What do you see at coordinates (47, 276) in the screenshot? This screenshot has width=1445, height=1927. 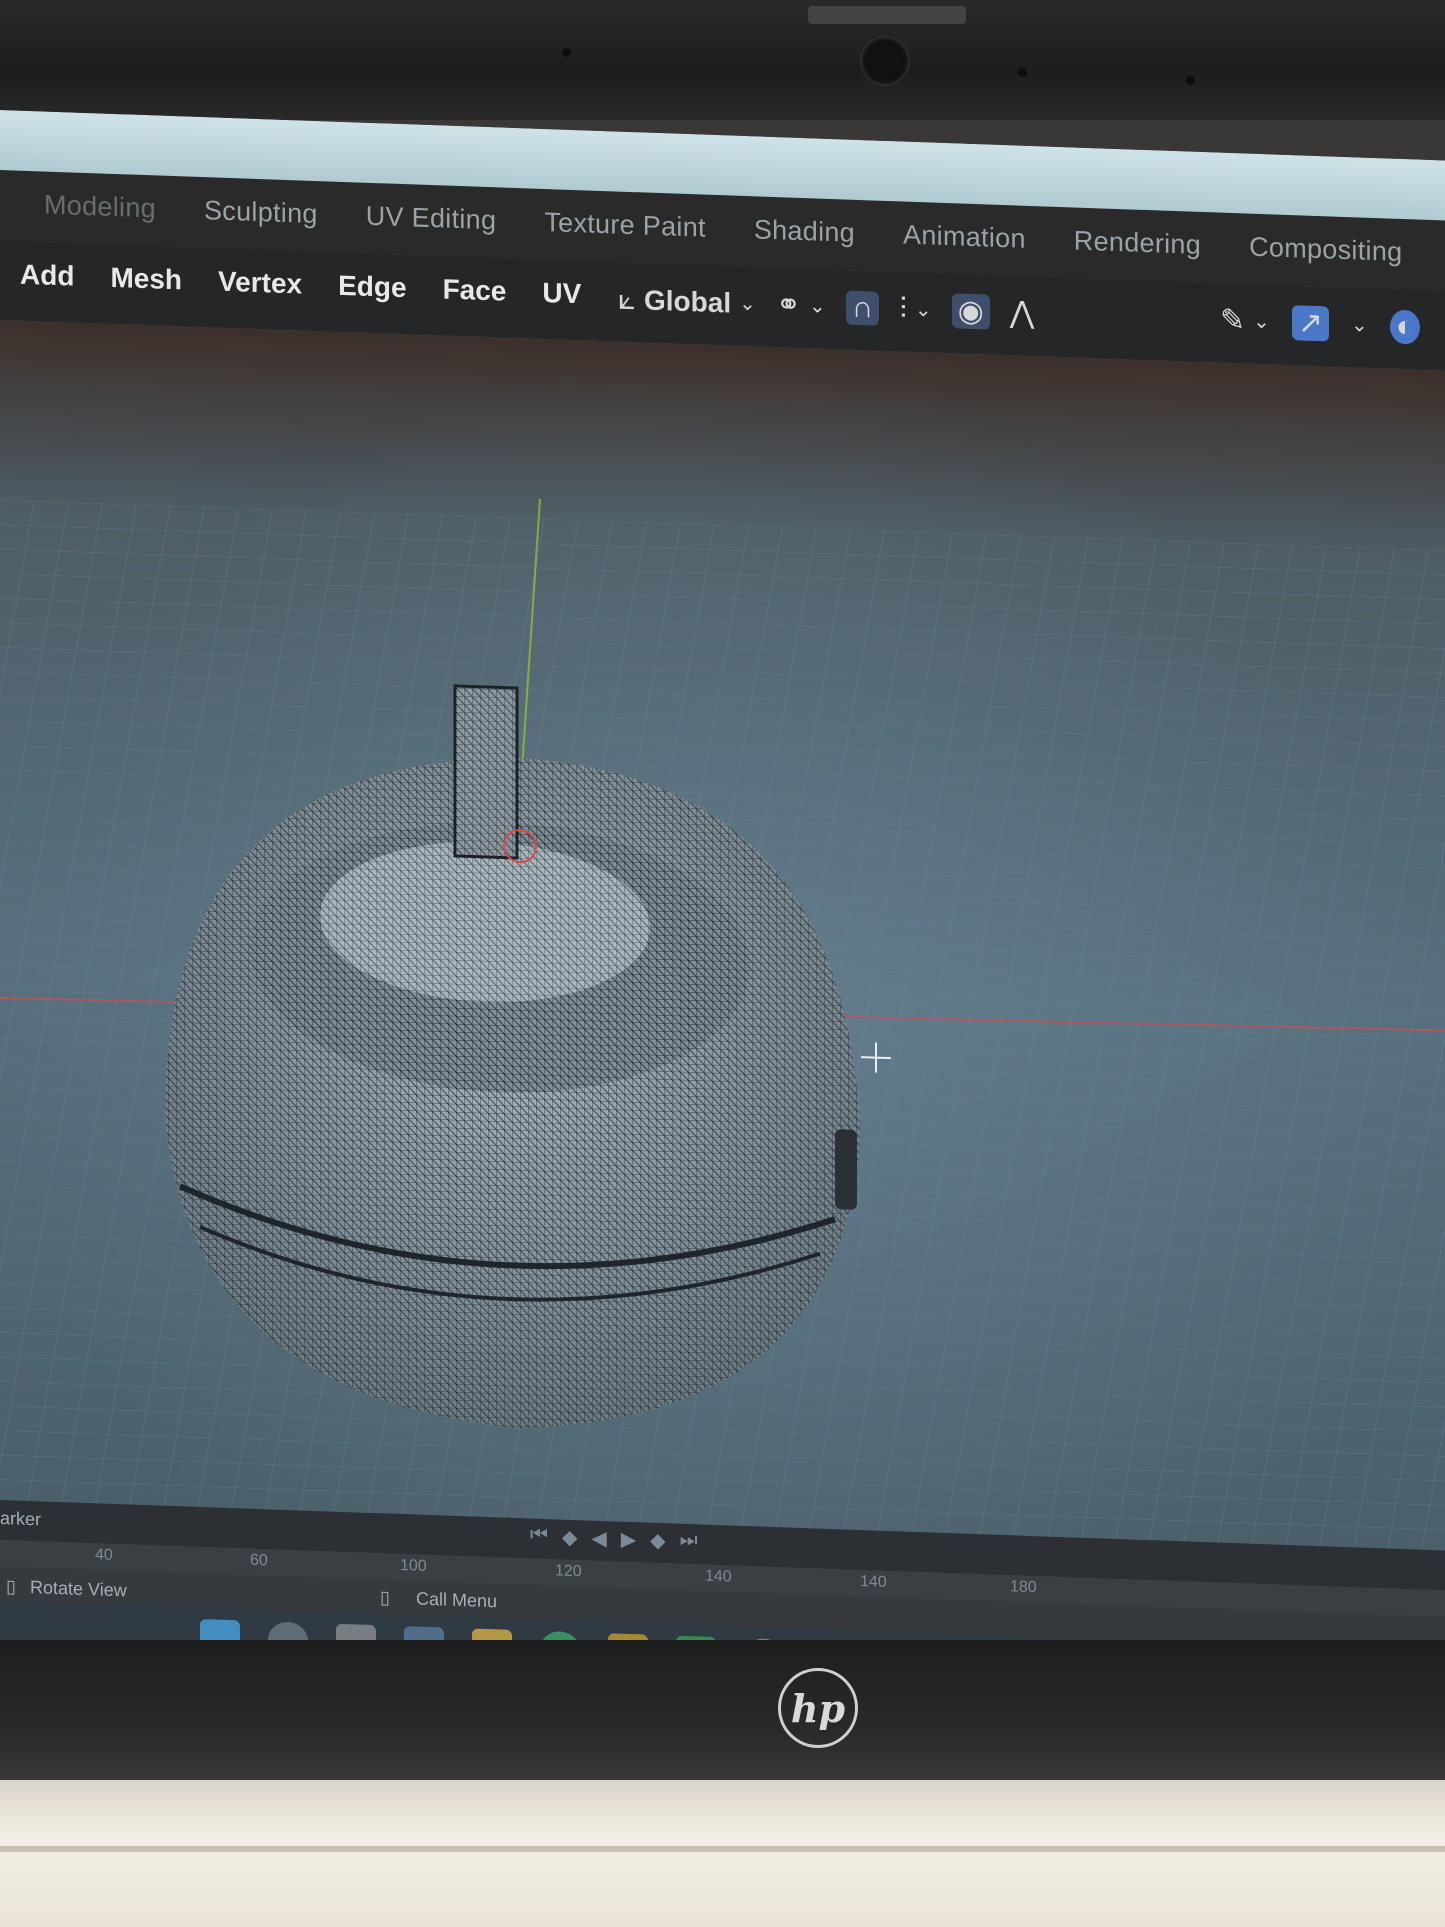 I see `menu-add: Add` at bounding box center [47, 276].